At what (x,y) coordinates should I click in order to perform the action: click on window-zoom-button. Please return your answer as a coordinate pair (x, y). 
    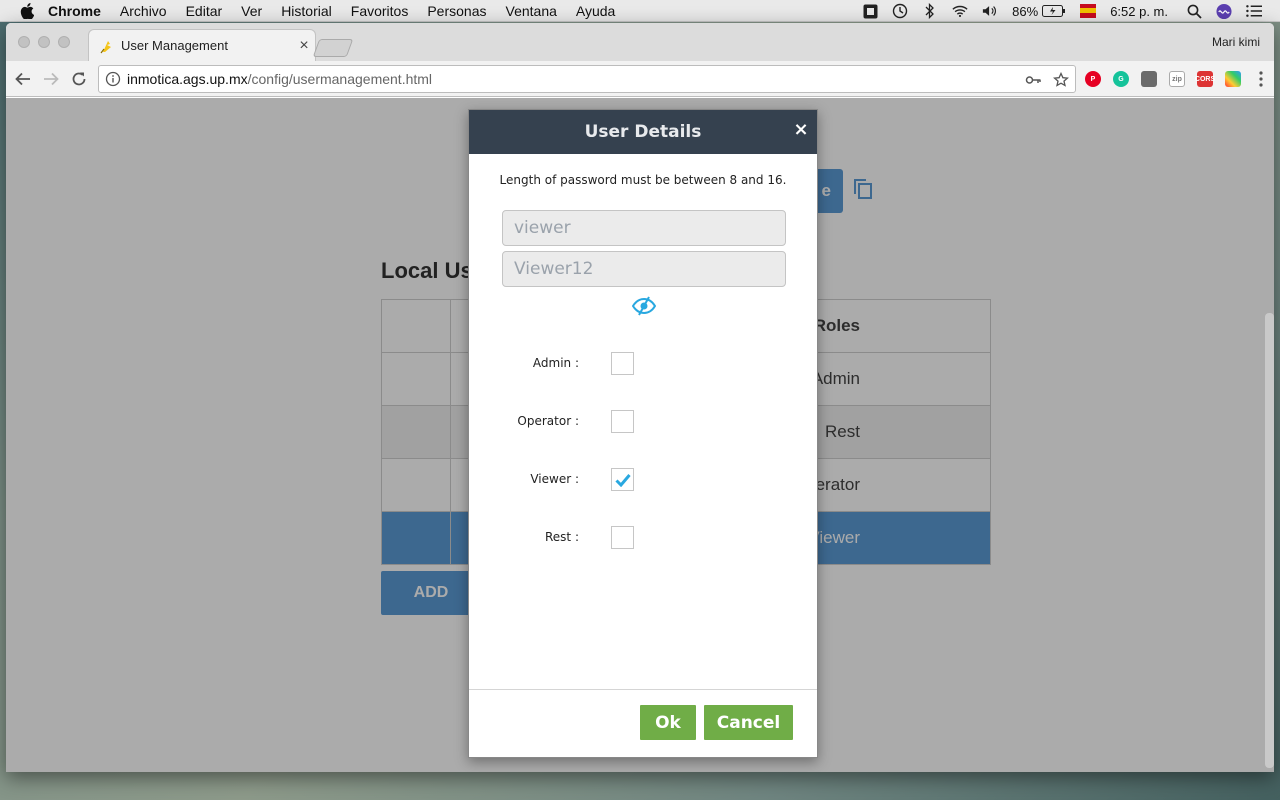
    Looking at the image, I should click on (64, 42).